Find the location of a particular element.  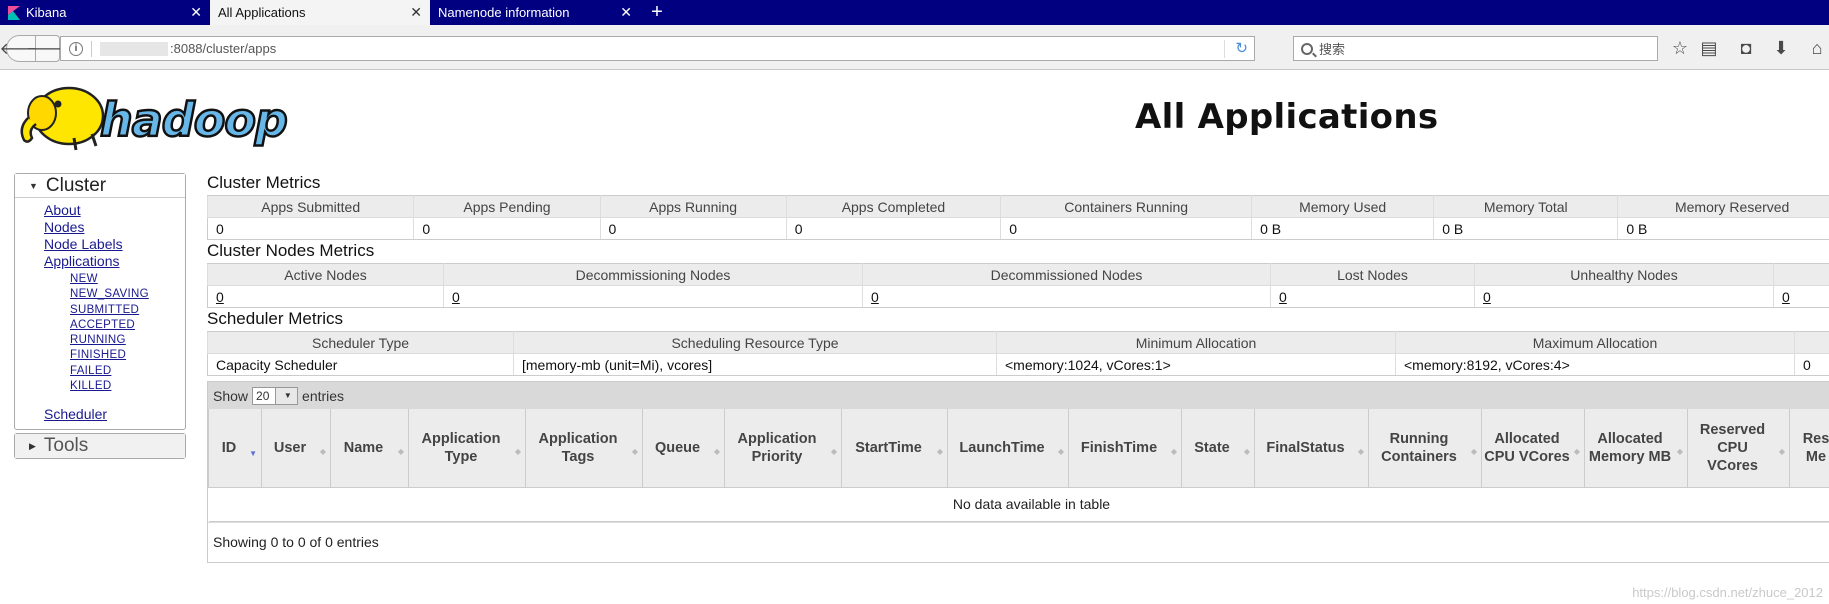

column-header-application-tags: Application Tags ◆ is located at coordinates (584, 448).